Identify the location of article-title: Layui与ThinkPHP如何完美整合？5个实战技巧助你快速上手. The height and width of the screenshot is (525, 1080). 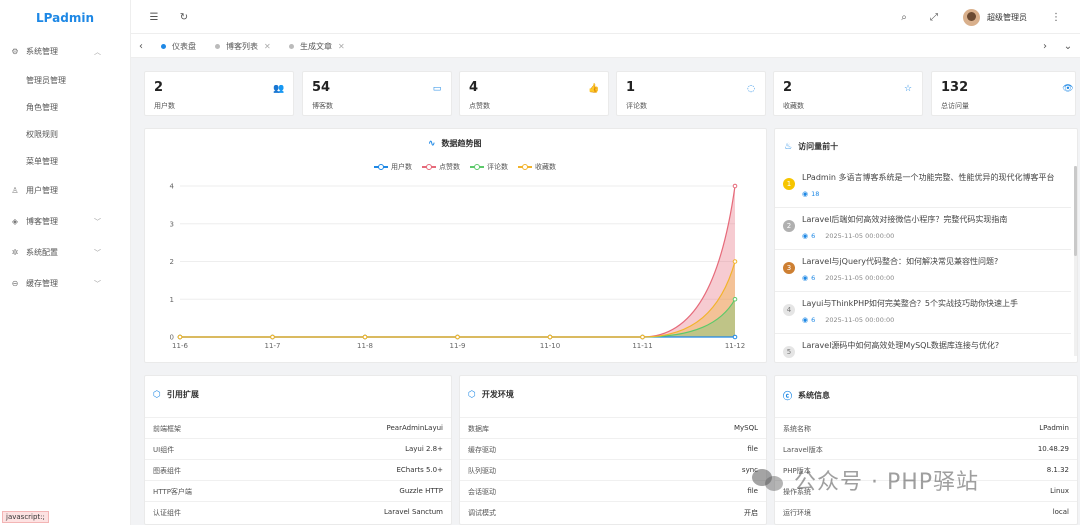
(910, 303).